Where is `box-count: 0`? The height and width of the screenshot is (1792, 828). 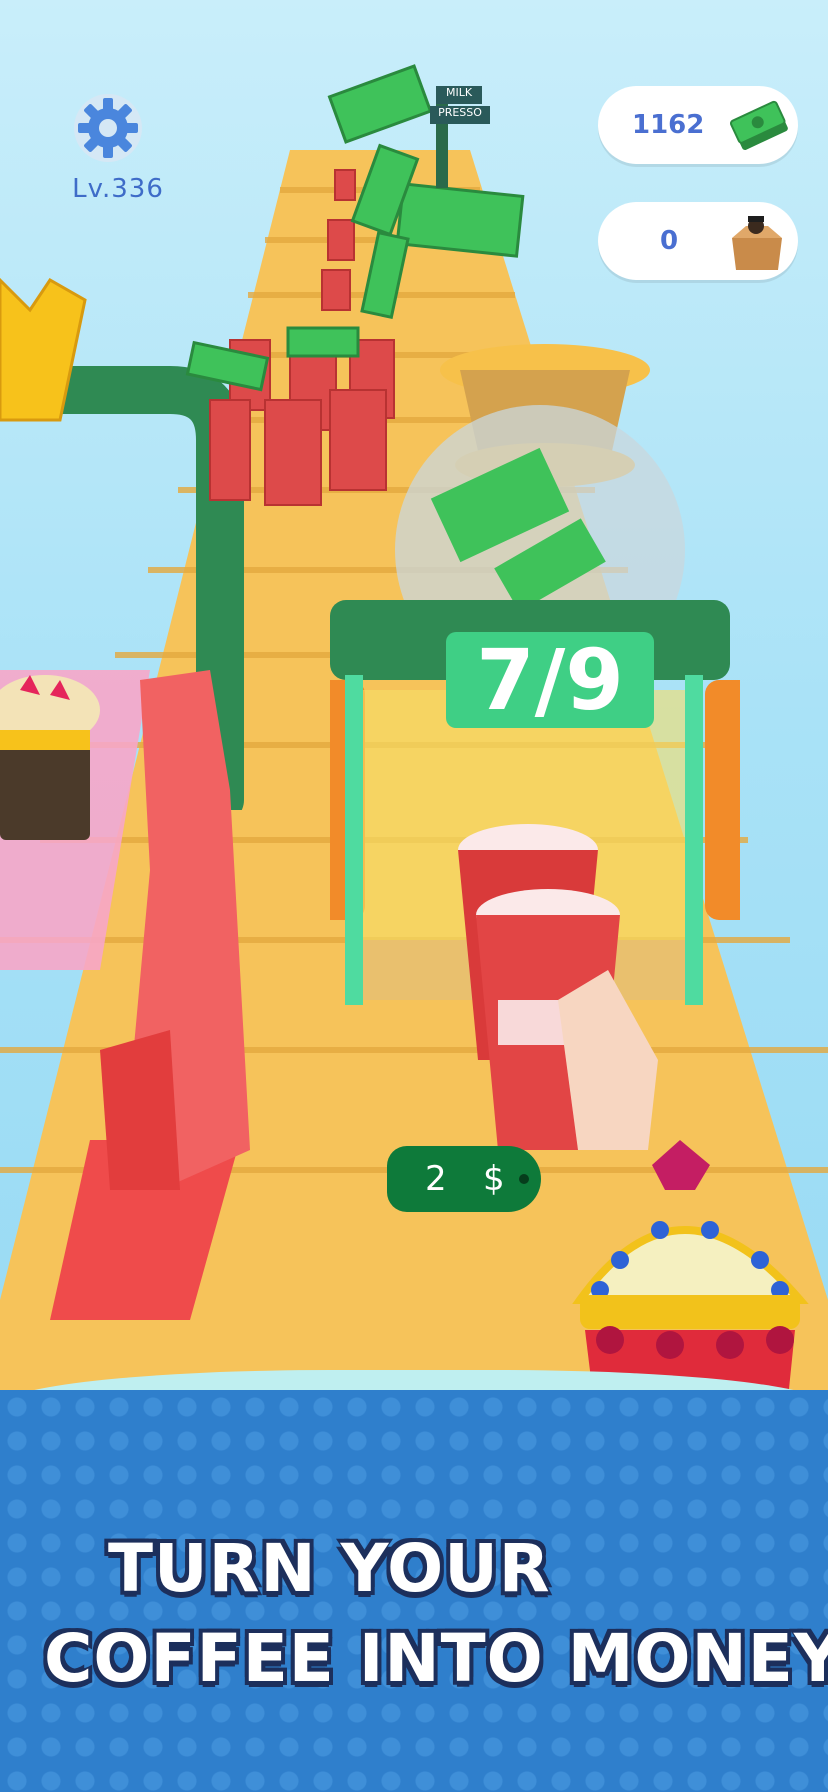
box-count: 0 is located at coordinates (669, 241).